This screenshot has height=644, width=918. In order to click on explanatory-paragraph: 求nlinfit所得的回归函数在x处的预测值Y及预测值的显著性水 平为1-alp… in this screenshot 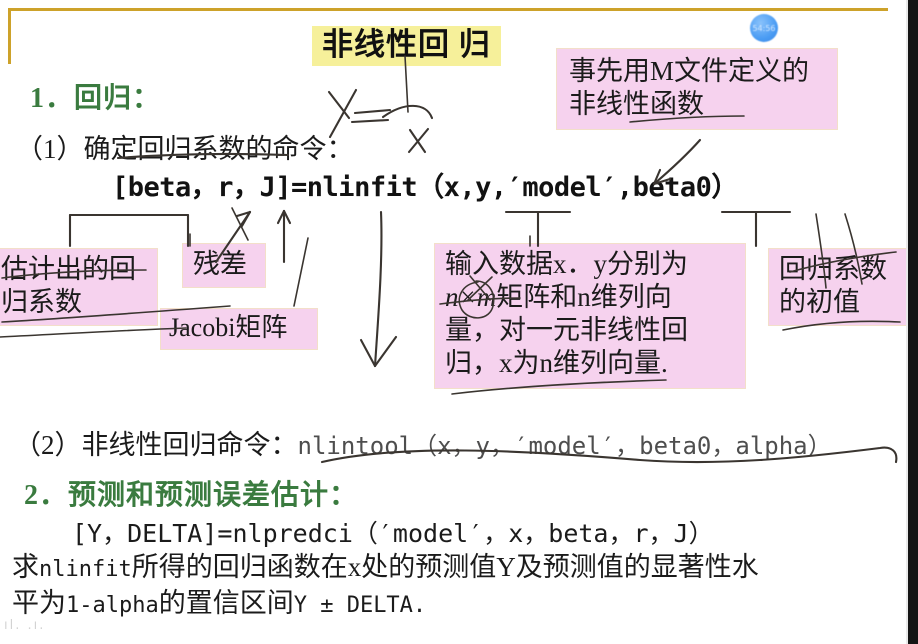, I will do `click(462, 585)`.